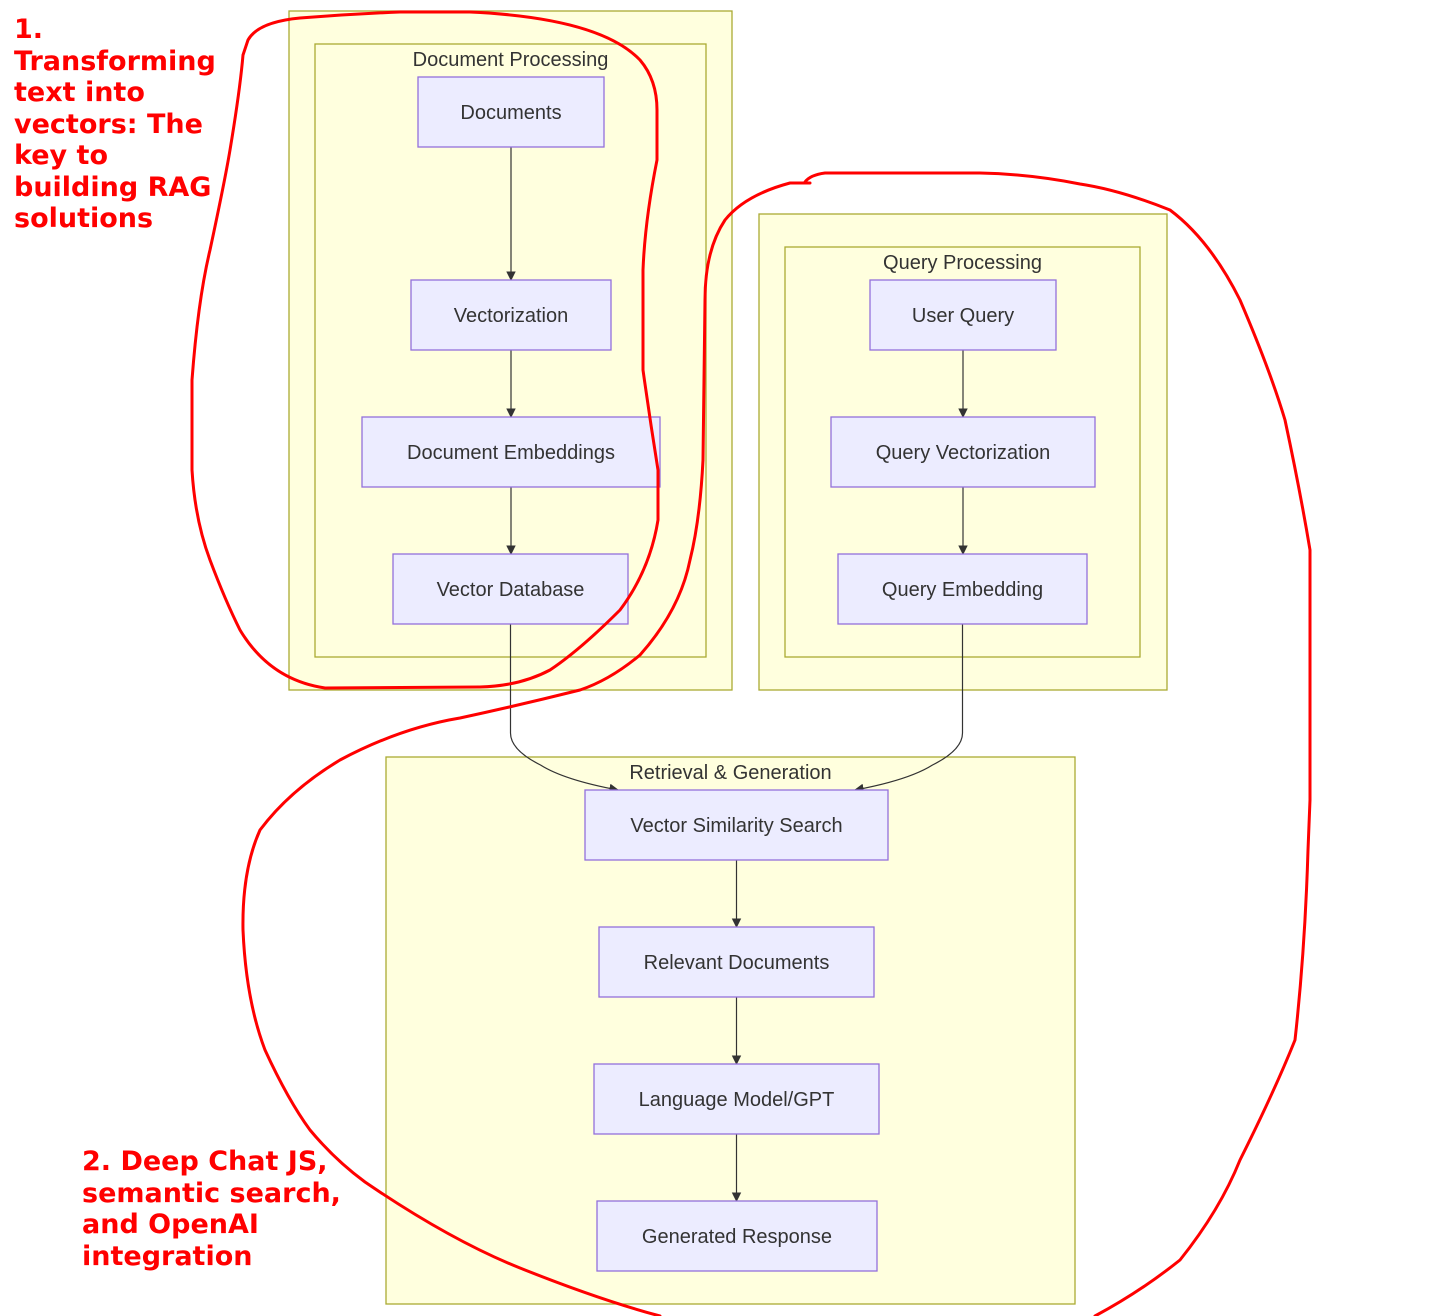 Image resolution: width=1456 pixels, height=1316 pixels. I want to click on node-label: Vector Similarity Search, so click(736, 826).